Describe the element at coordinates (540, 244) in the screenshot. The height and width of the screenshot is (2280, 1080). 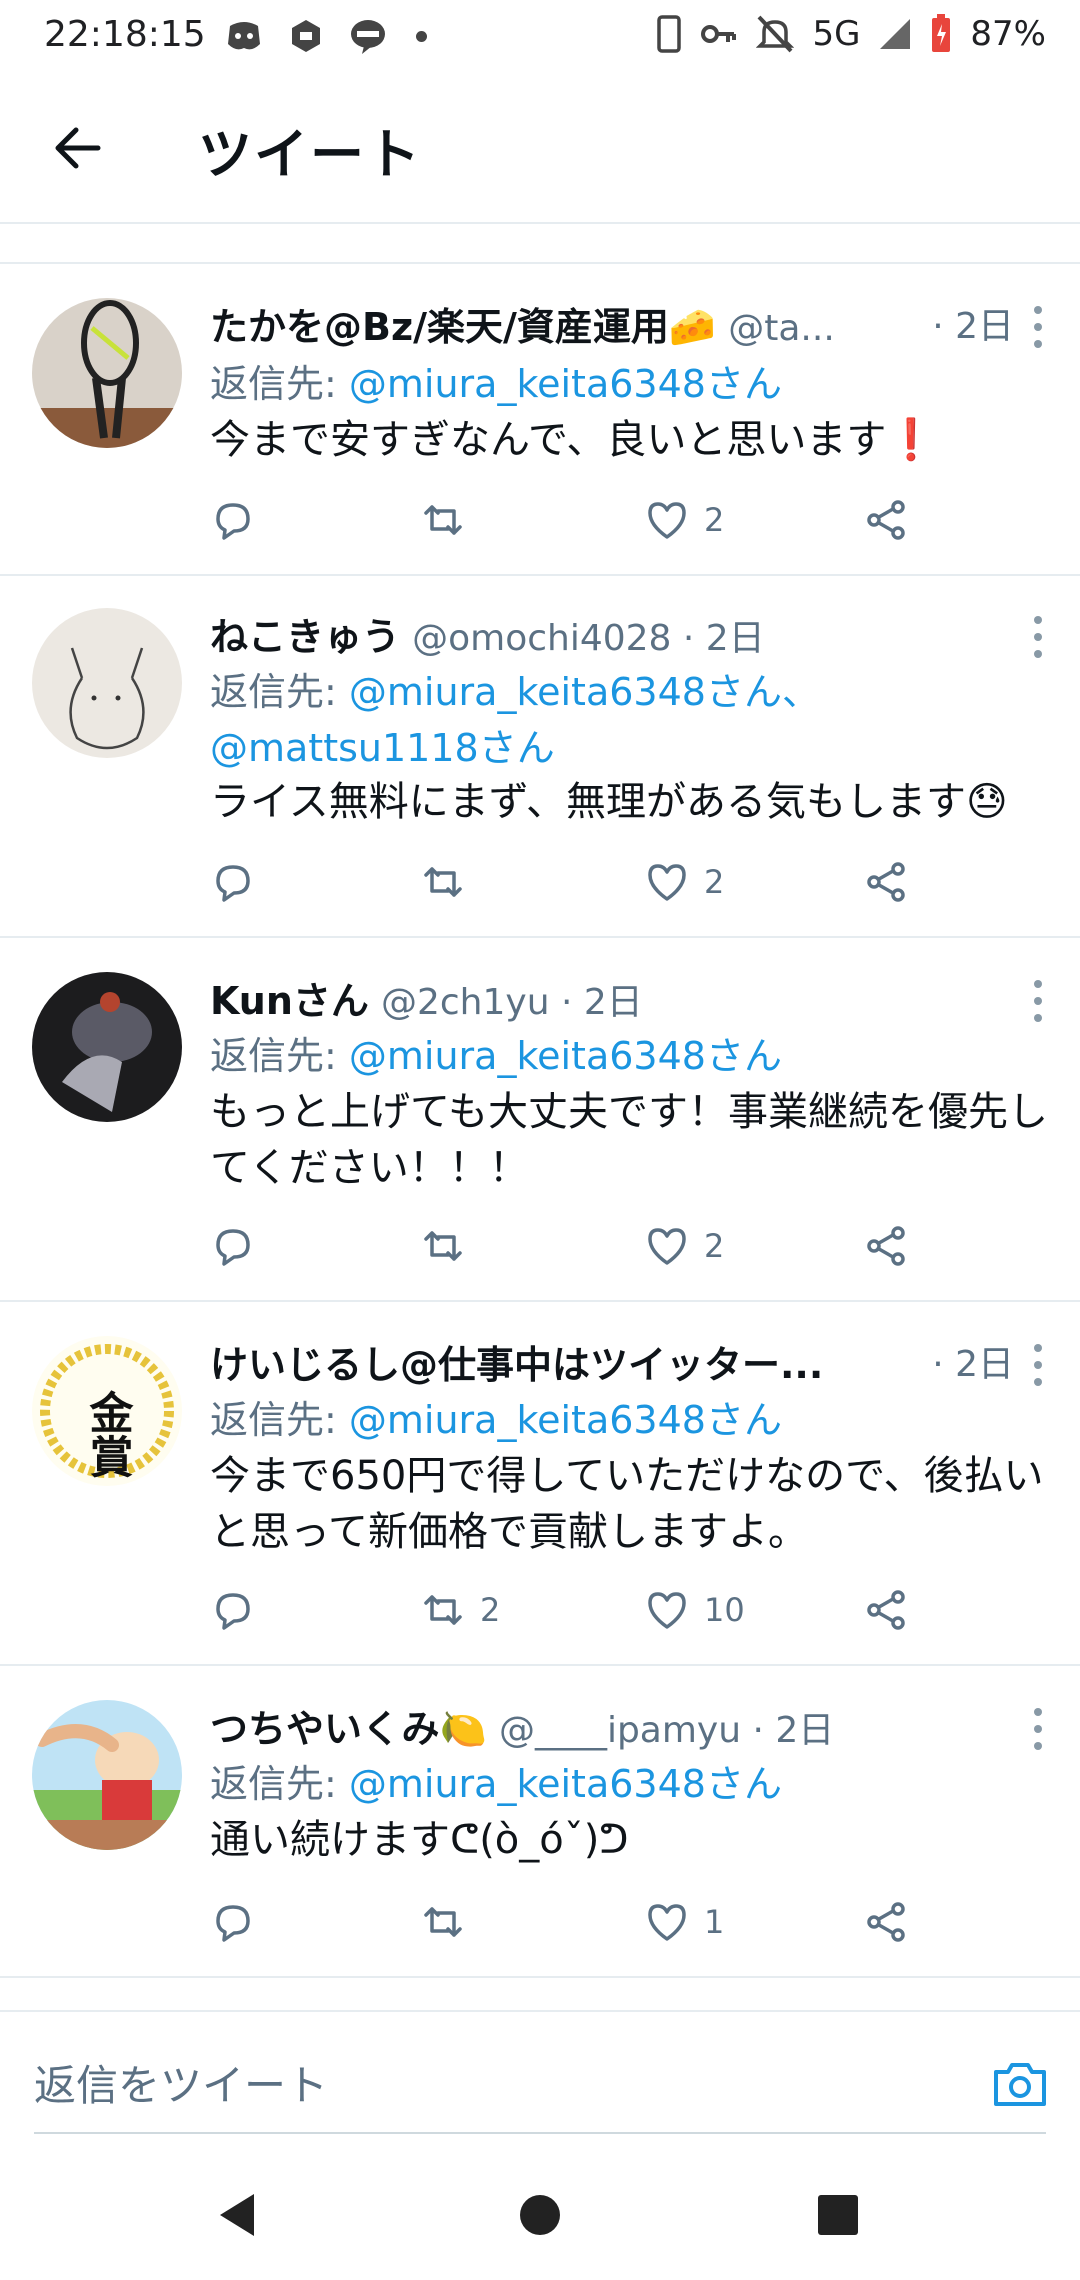
I see `previous-tweet-sliver` at that location.